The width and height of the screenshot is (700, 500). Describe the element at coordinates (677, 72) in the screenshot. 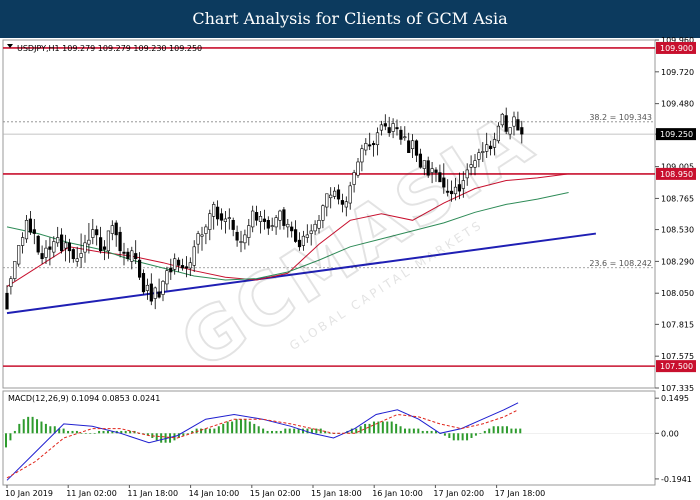

I see `y-tick-label: 109.720` at that location.